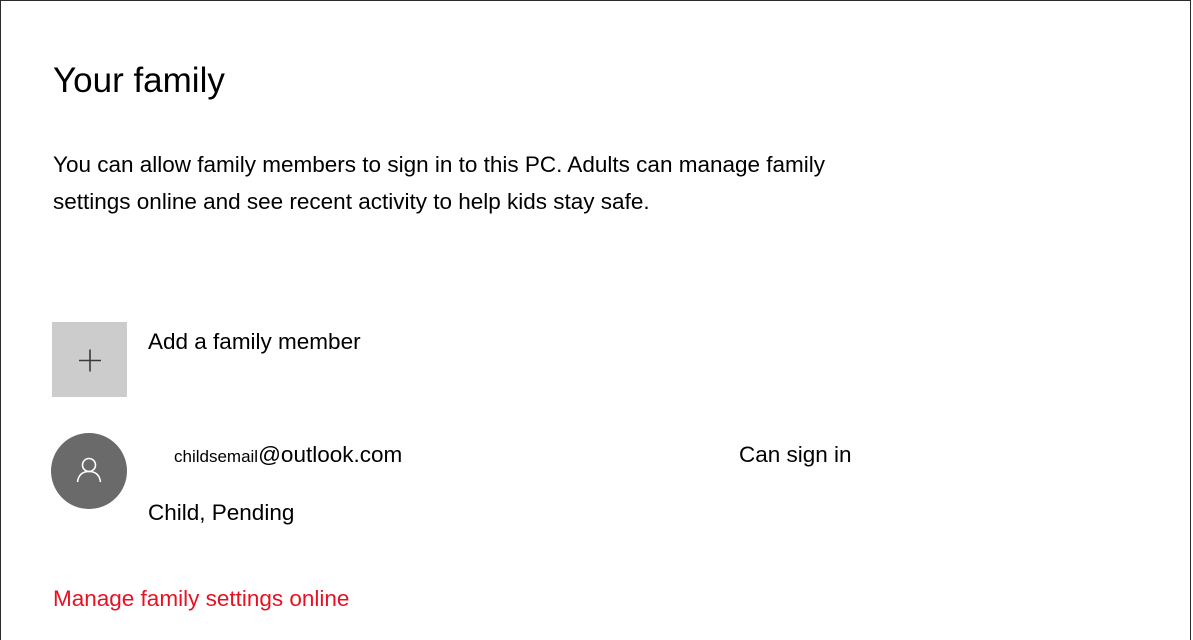  I want to click on avatar, so click(89, 471).